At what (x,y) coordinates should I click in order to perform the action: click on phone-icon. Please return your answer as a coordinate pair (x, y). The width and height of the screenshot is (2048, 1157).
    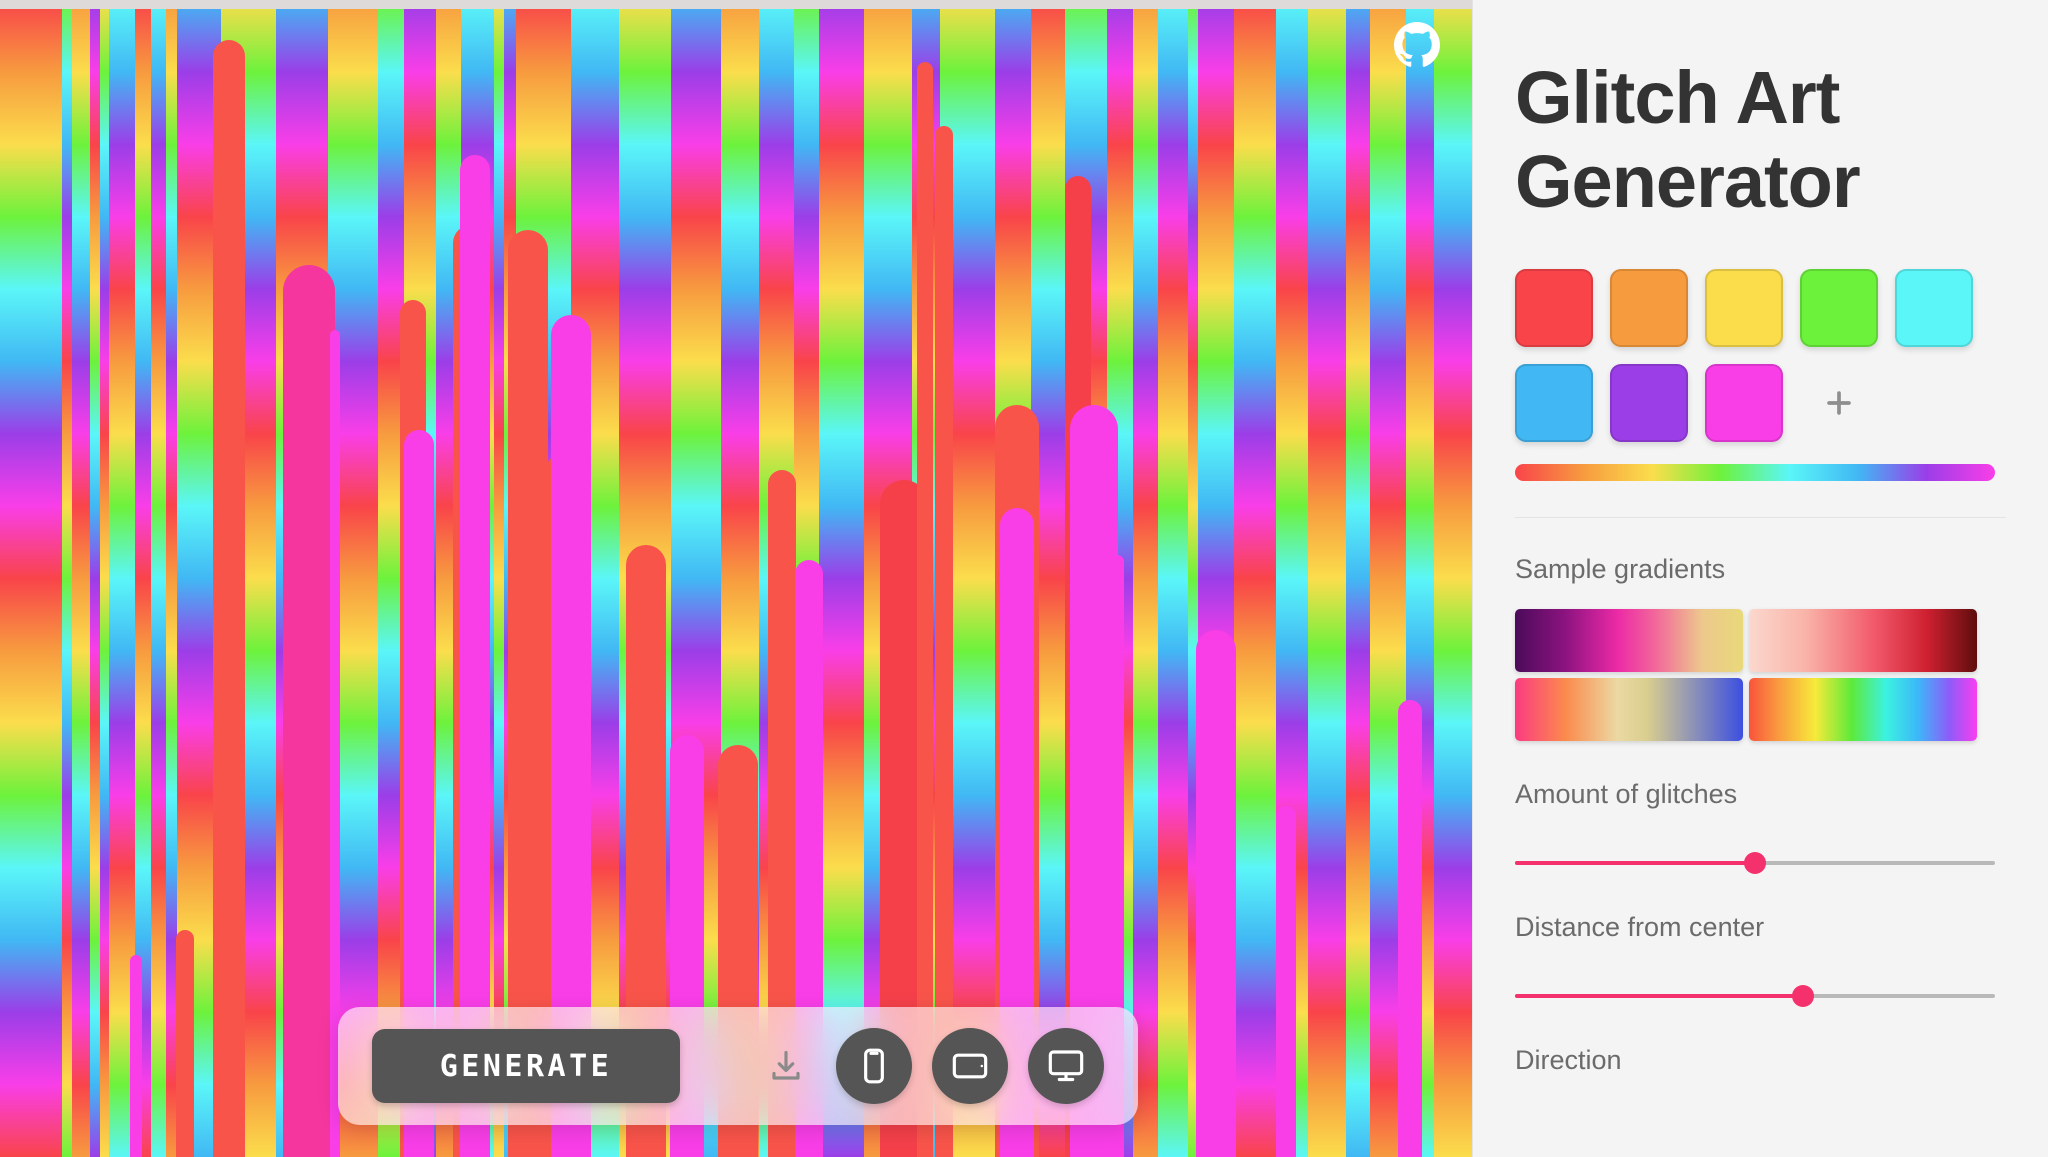
    Looking at the image, I should click on (874, 1066).